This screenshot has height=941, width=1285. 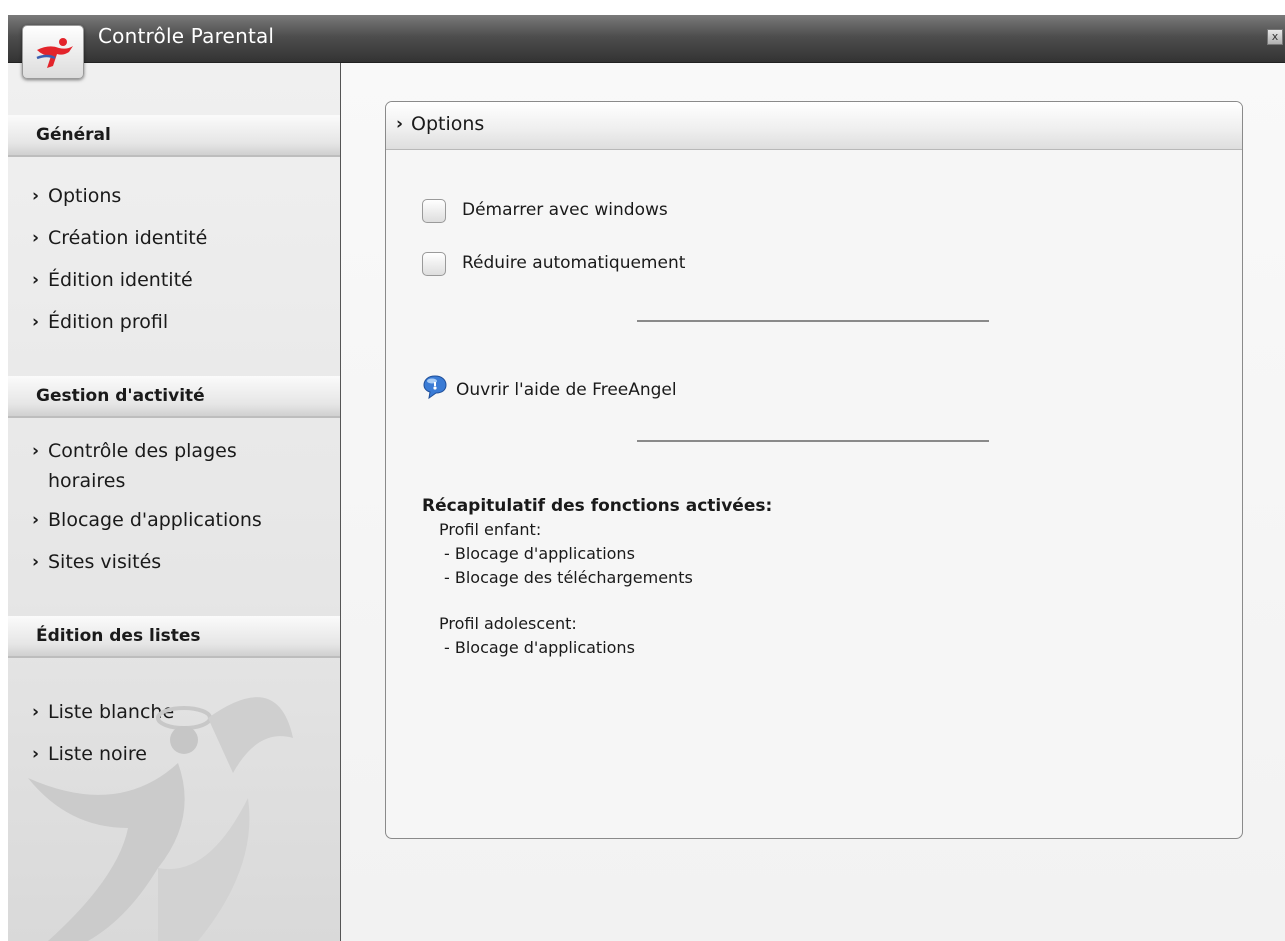 What do you see at coordinates (120, 396) in the screenshot?
I see `section-title: Gestion d'activité` at bounding box center [120, 396].